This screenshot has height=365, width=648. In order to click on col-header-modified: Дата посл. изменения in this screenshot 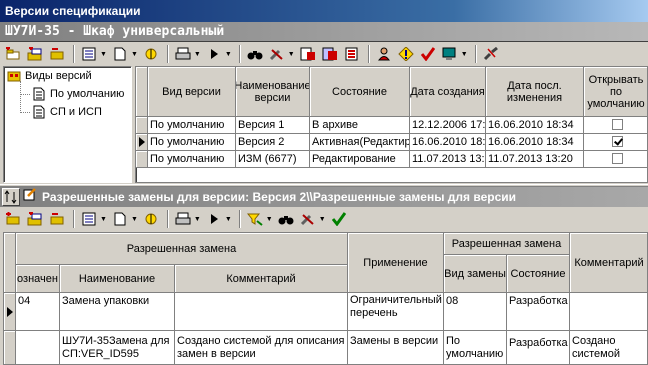, I will do `click(535, 92)`.